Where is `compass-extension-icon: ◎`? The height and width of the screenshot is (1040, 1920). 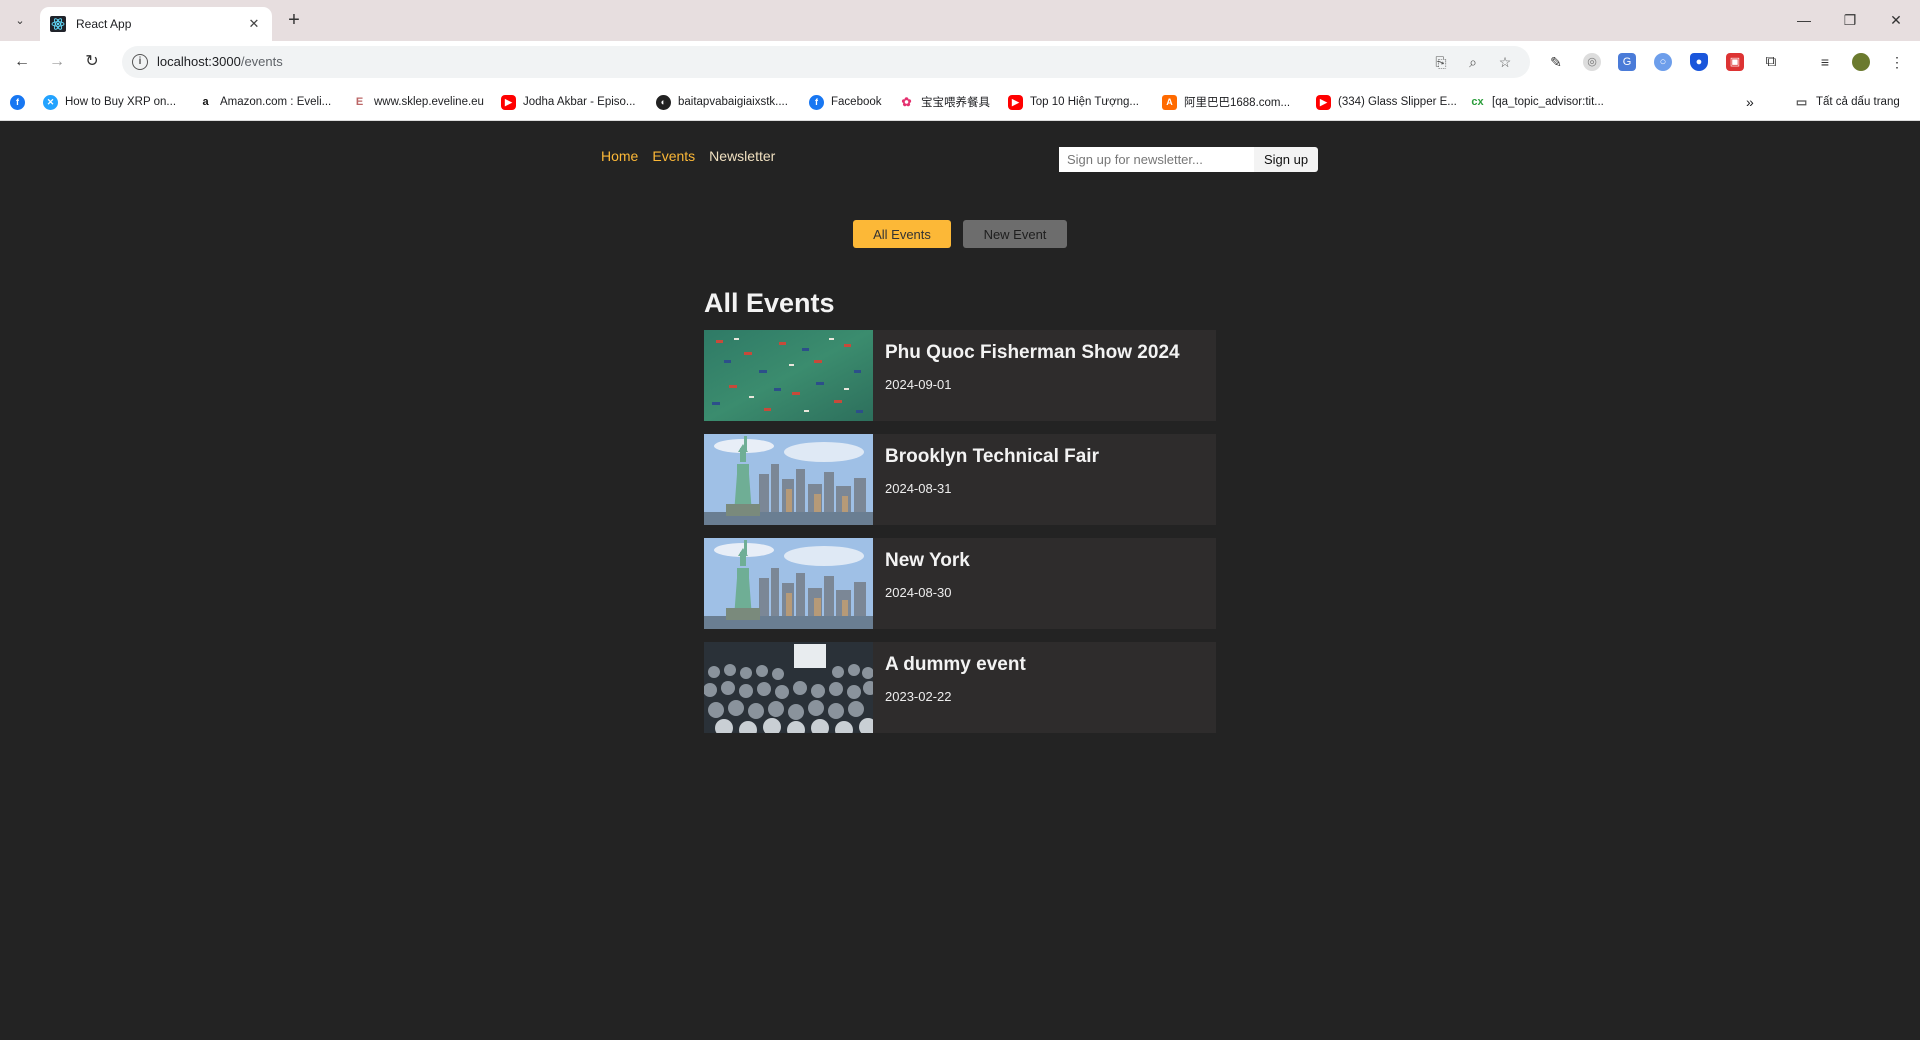
compass-extension-icon: ◎ is located at coordinates (1592, 62).